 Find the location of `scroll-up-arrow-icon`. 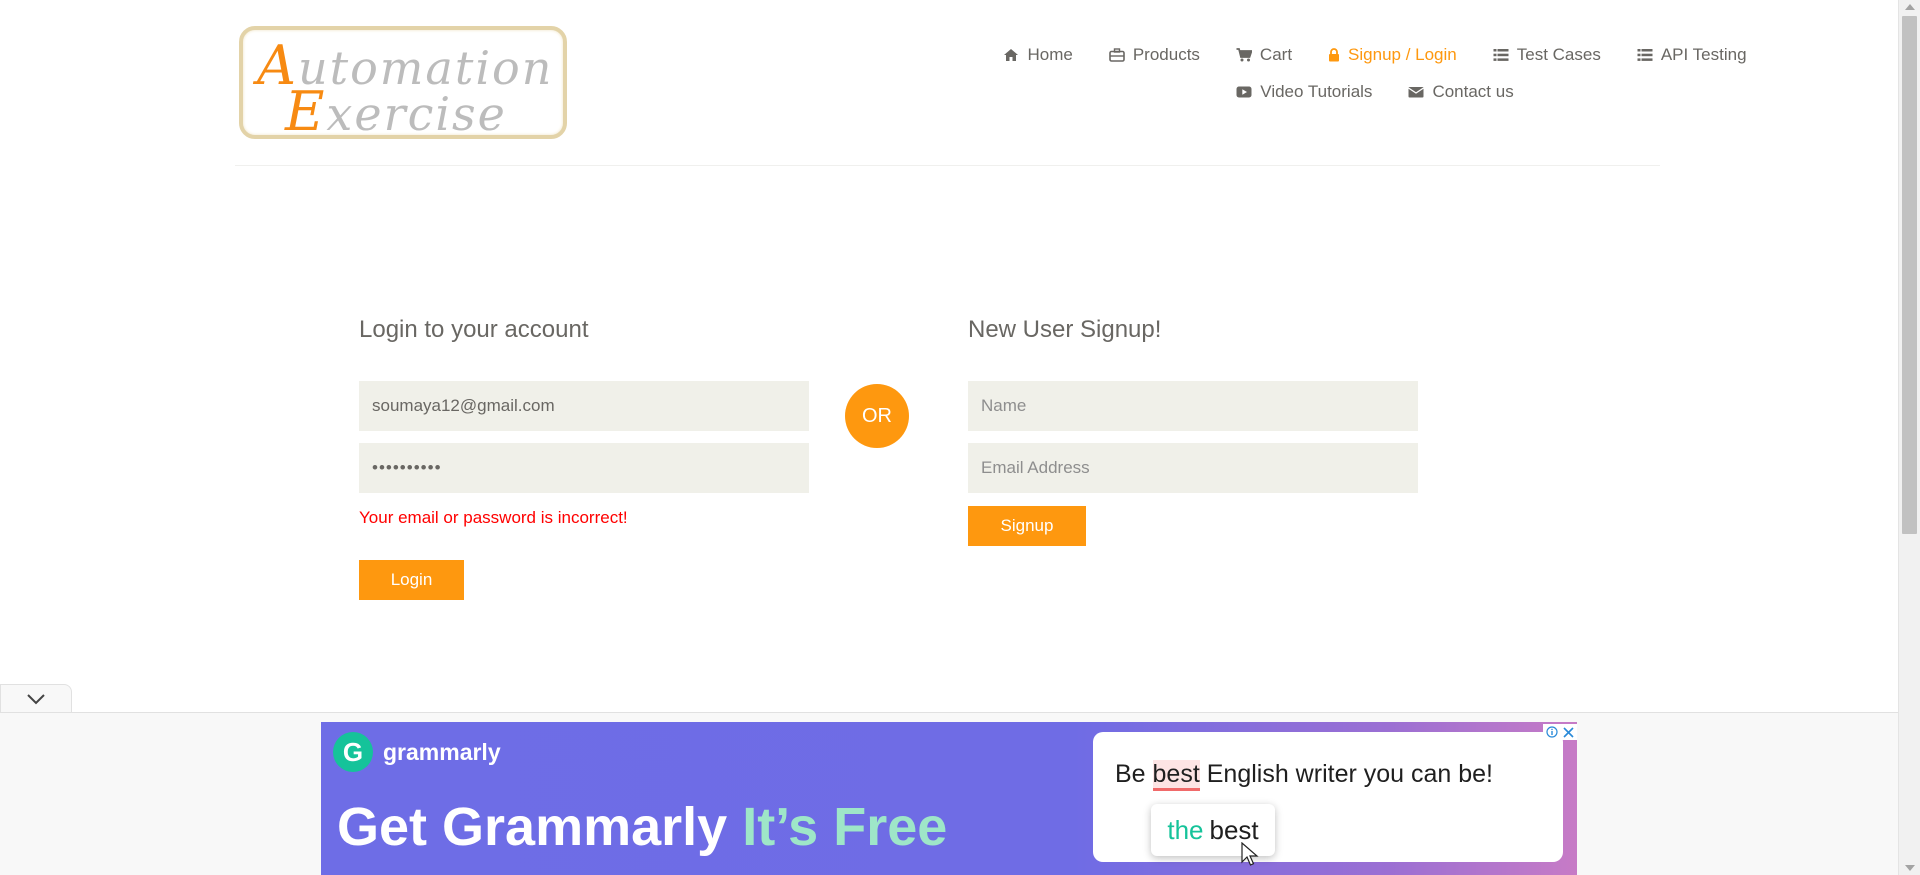

scroll-up-arrow-icon is located at coordinates (1910, 7).